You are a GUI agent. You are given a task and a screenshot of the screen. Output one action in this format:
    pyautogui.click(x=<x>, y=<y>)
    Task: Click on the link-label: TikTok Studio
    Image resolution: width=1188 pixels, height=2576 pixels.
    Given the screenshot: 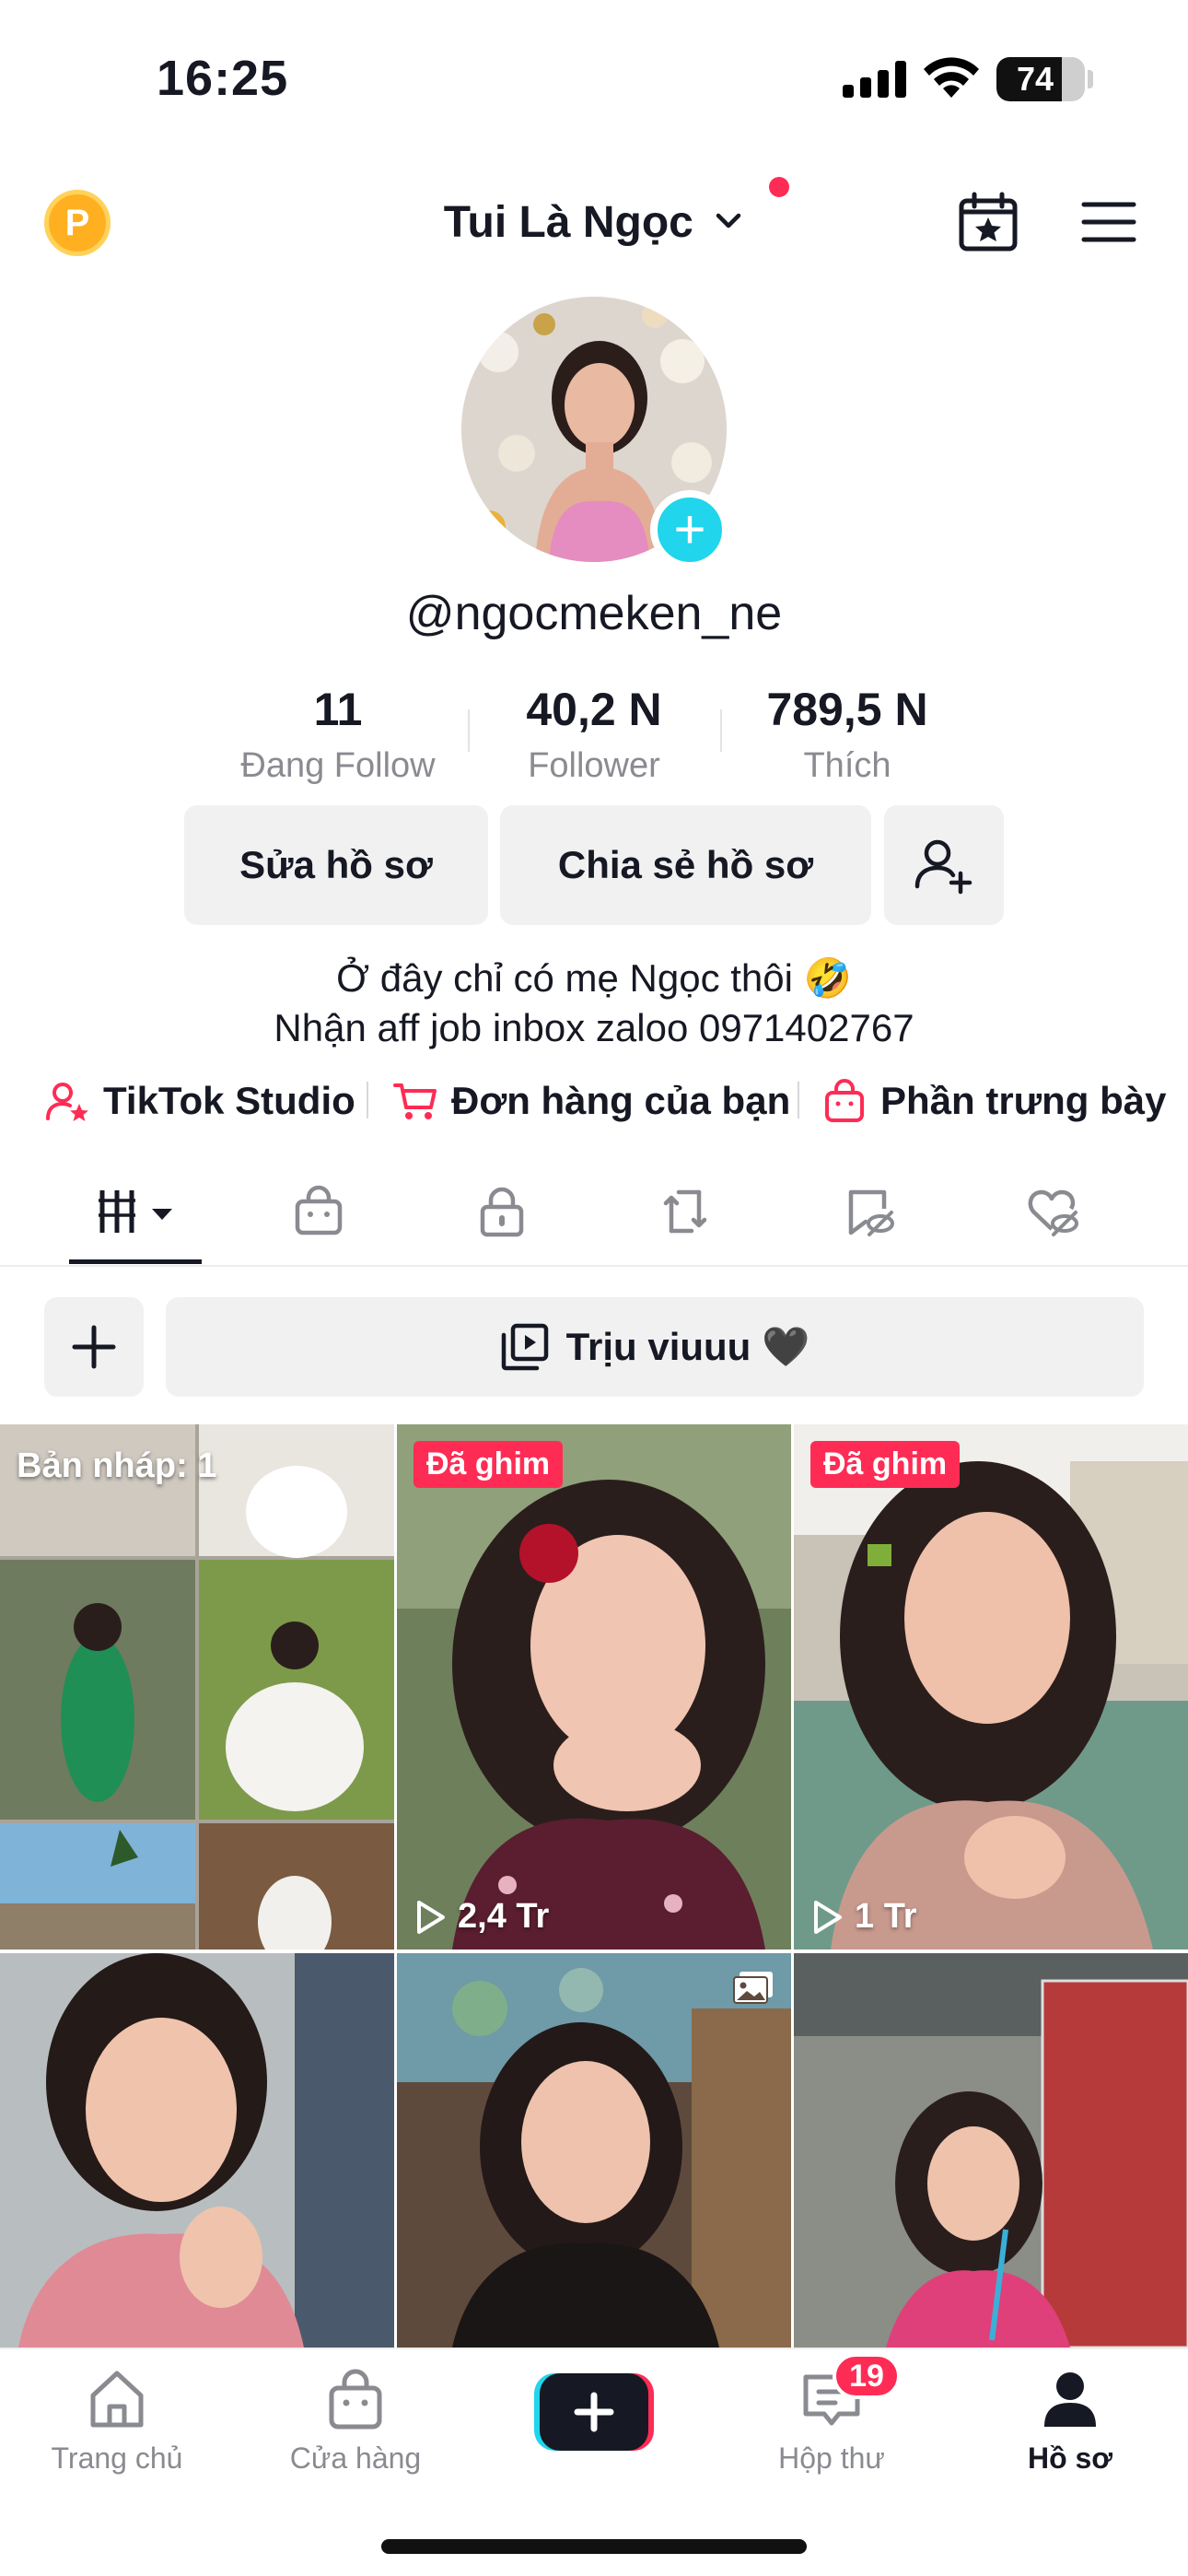 What is the action you would take?
    pyautogui.click(x=229, y=1100)
    